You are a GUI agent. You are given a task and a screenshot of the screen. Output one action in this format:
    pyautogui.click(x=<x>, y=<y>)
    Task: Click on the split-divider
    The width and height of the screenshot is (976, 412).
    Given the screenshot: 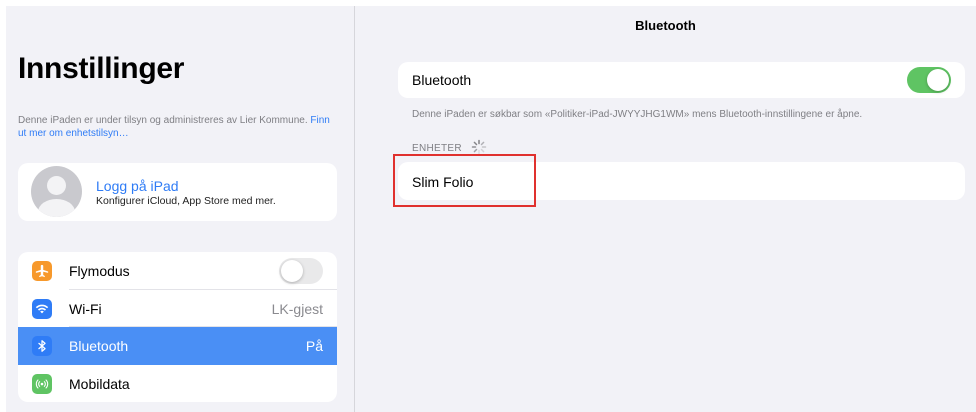 What is the action you would take?
    pyautogui.click(x=354, y=209)
    